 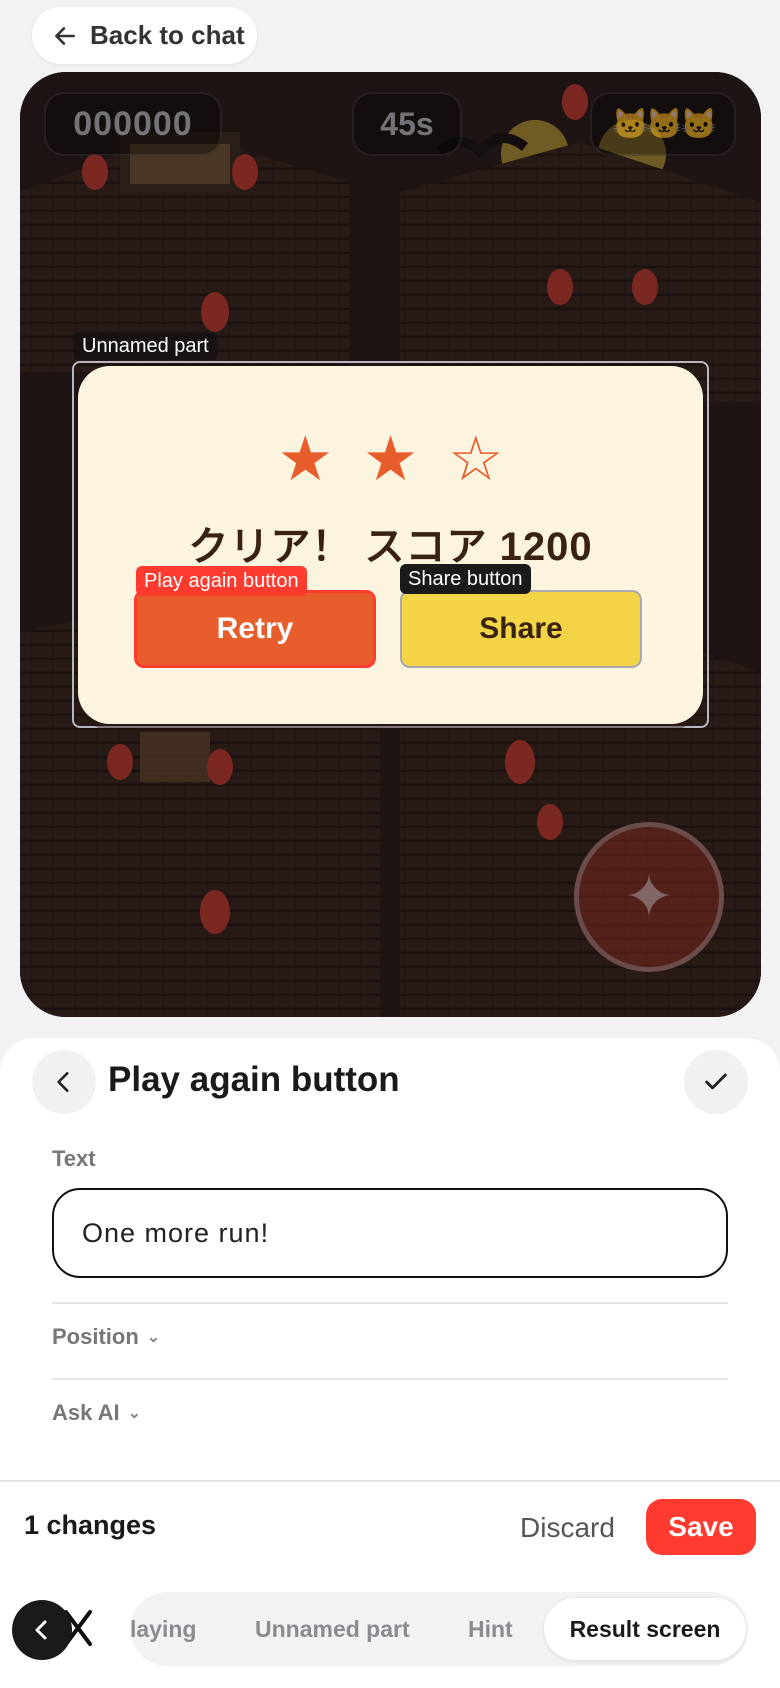 What do you see at coordinates (332, 1629) in the screenshot?
I see `tab-unnamed-part: Unnamed part` at bounding box center [332, 1629].